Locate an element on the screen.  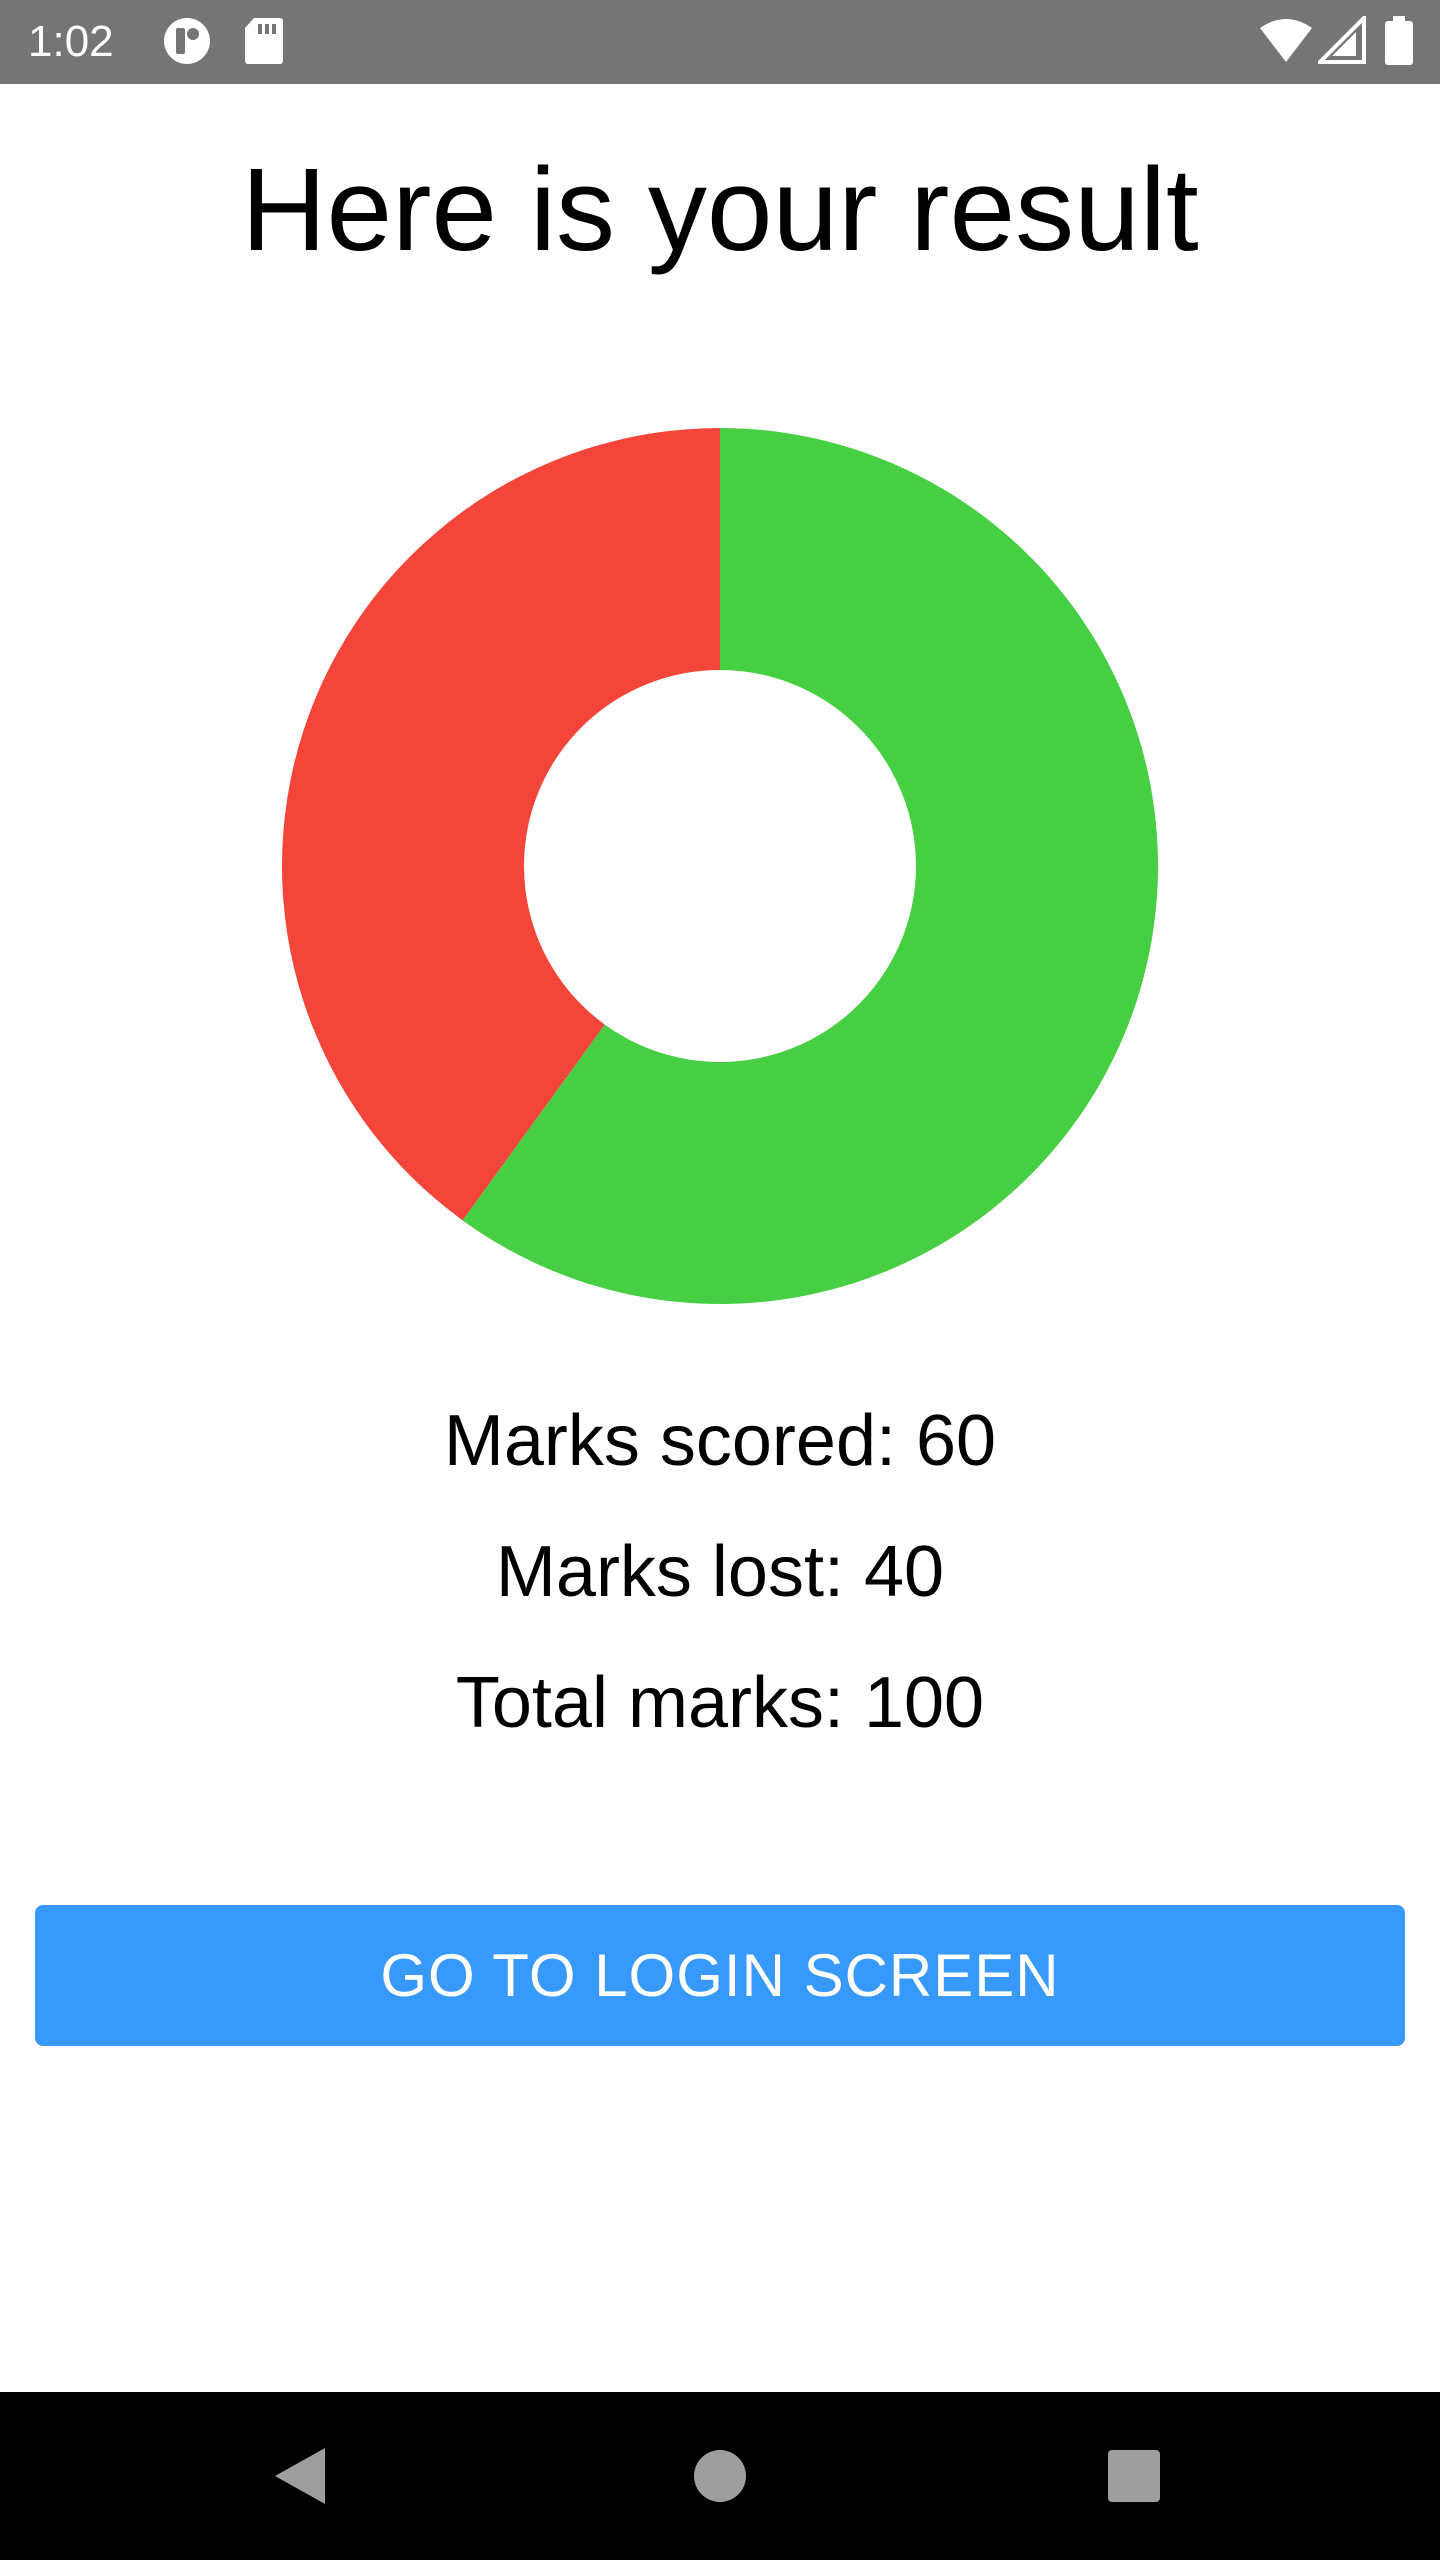
marks-scored-text: Marks scored: 60 is located at coordinates (720, 1441).